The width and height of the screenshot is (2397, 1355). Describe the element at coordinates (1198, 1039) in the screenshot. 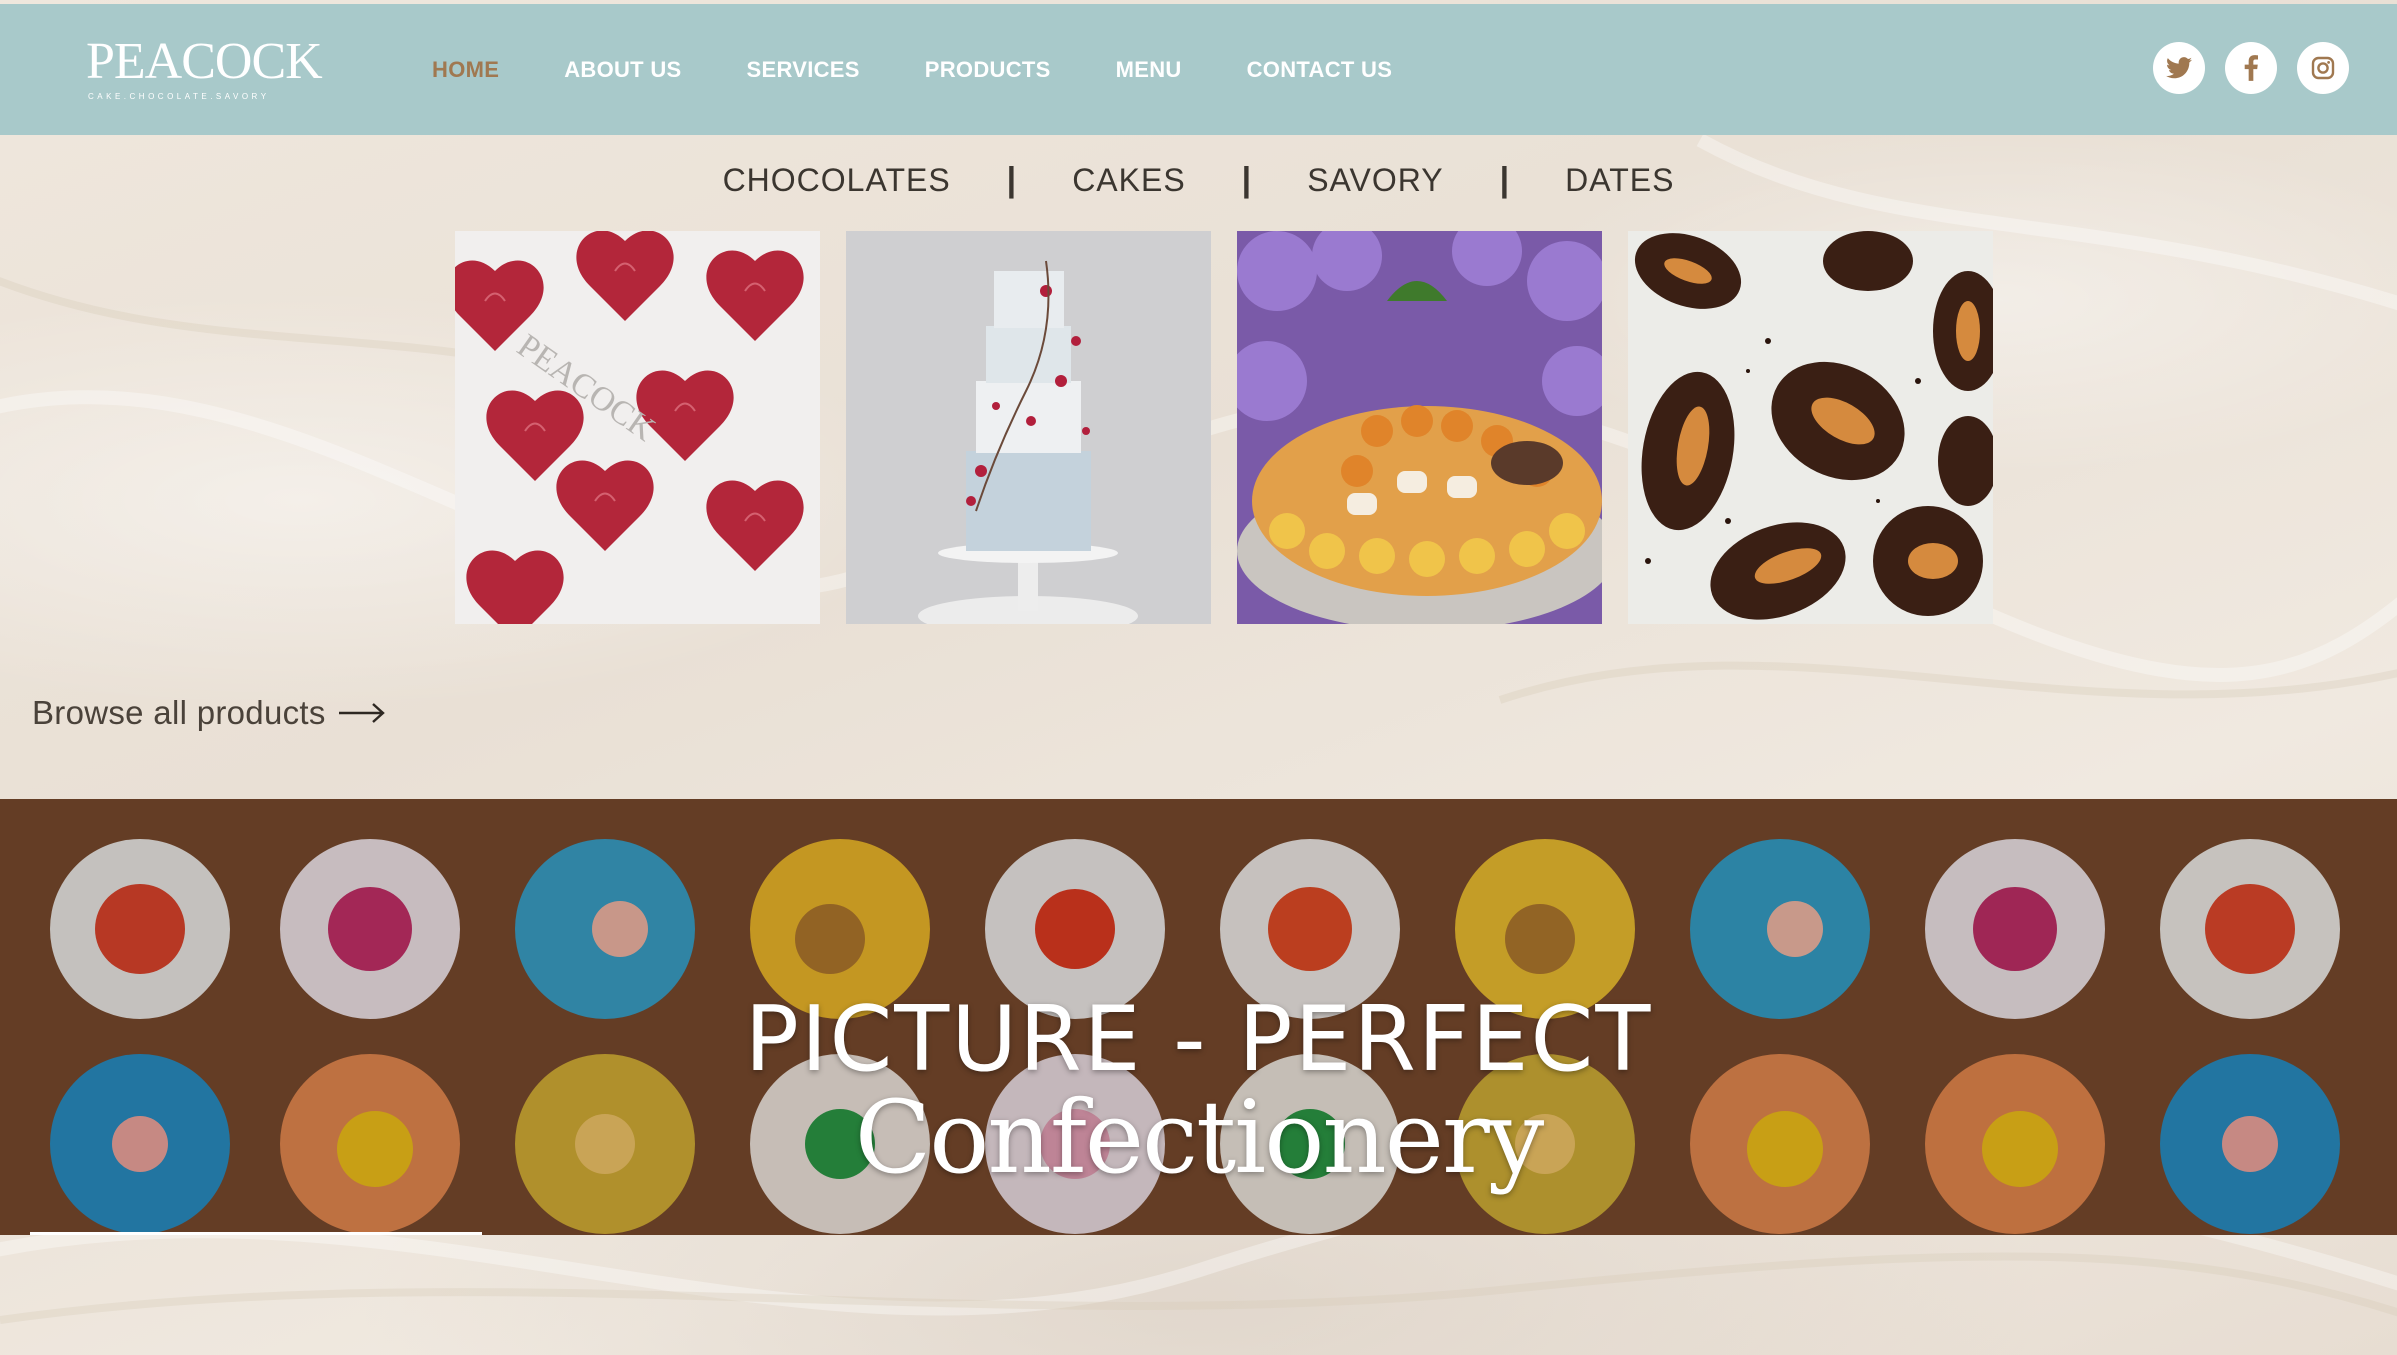

I see `banner-title: PICTURE - PERFECT` at that location.